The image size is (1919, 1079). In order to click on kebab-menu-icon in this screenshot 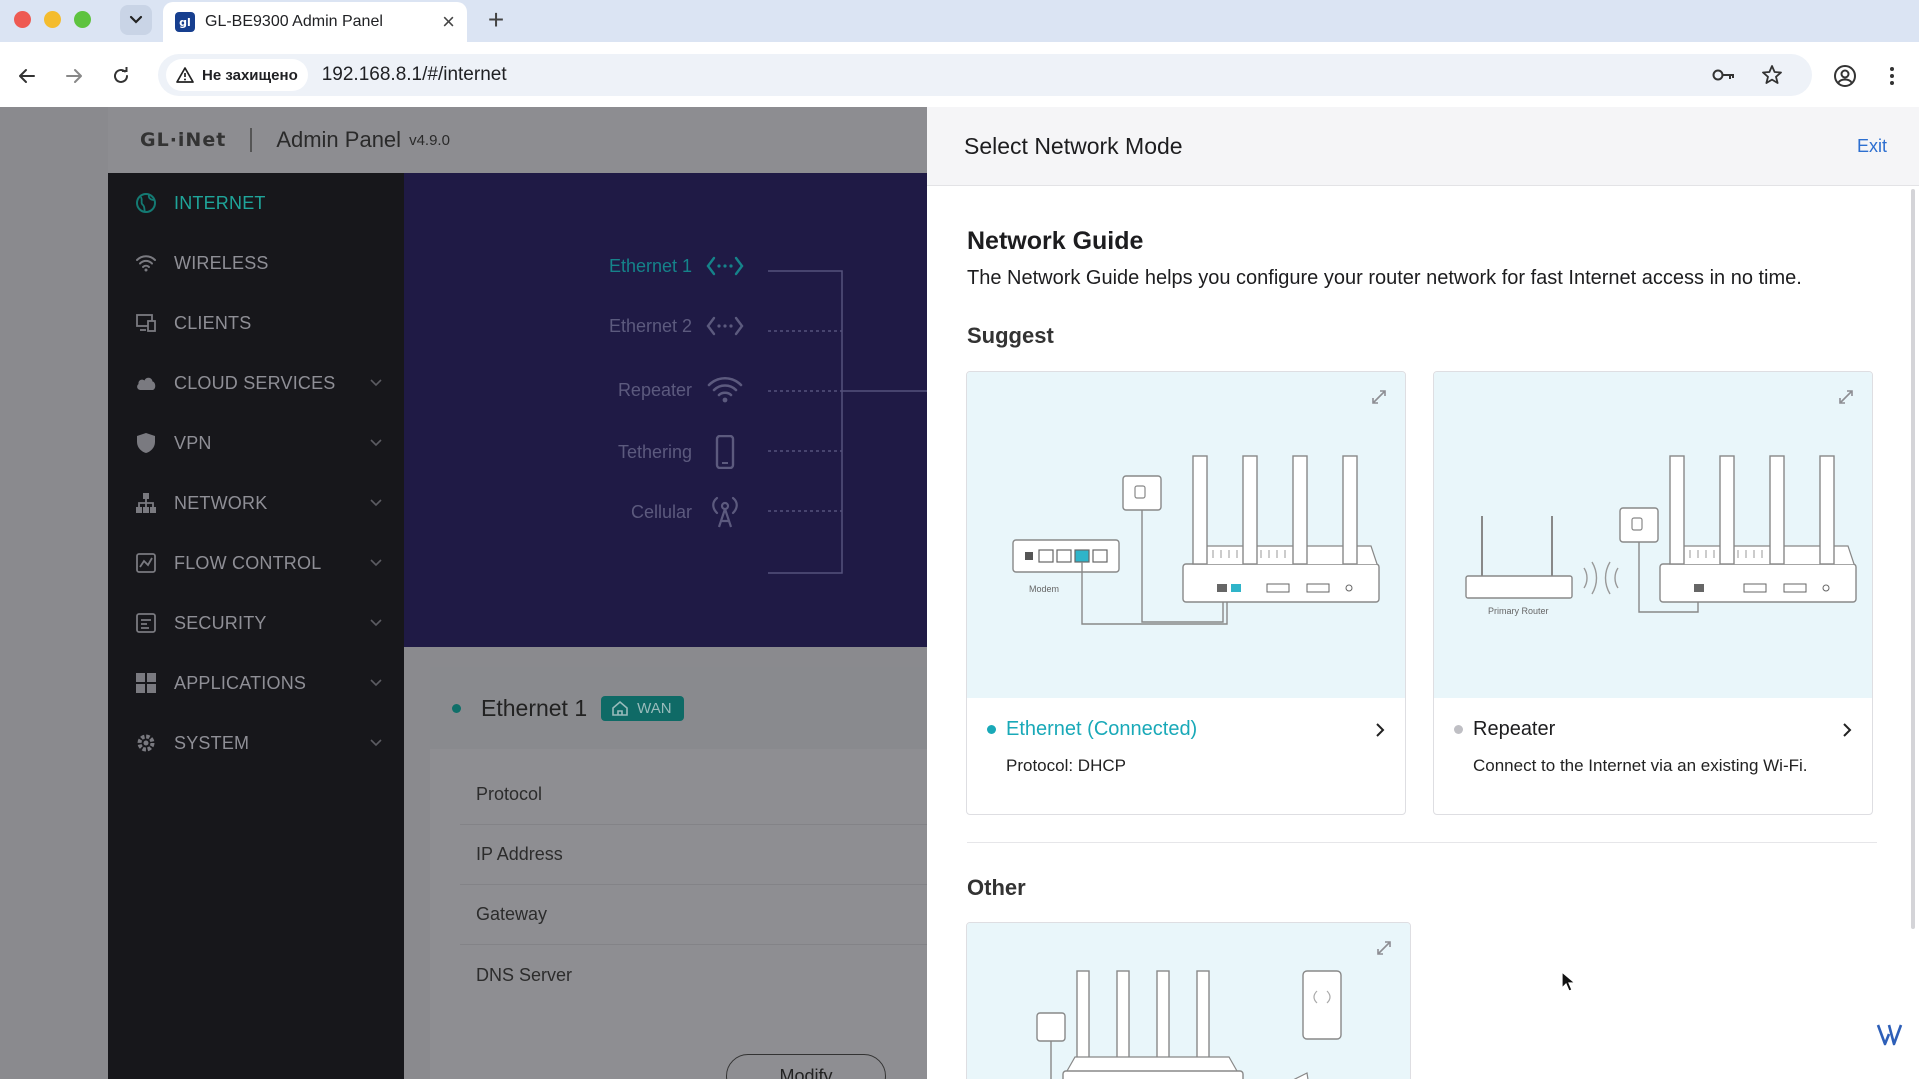, I will do `click(1892, 76)`.